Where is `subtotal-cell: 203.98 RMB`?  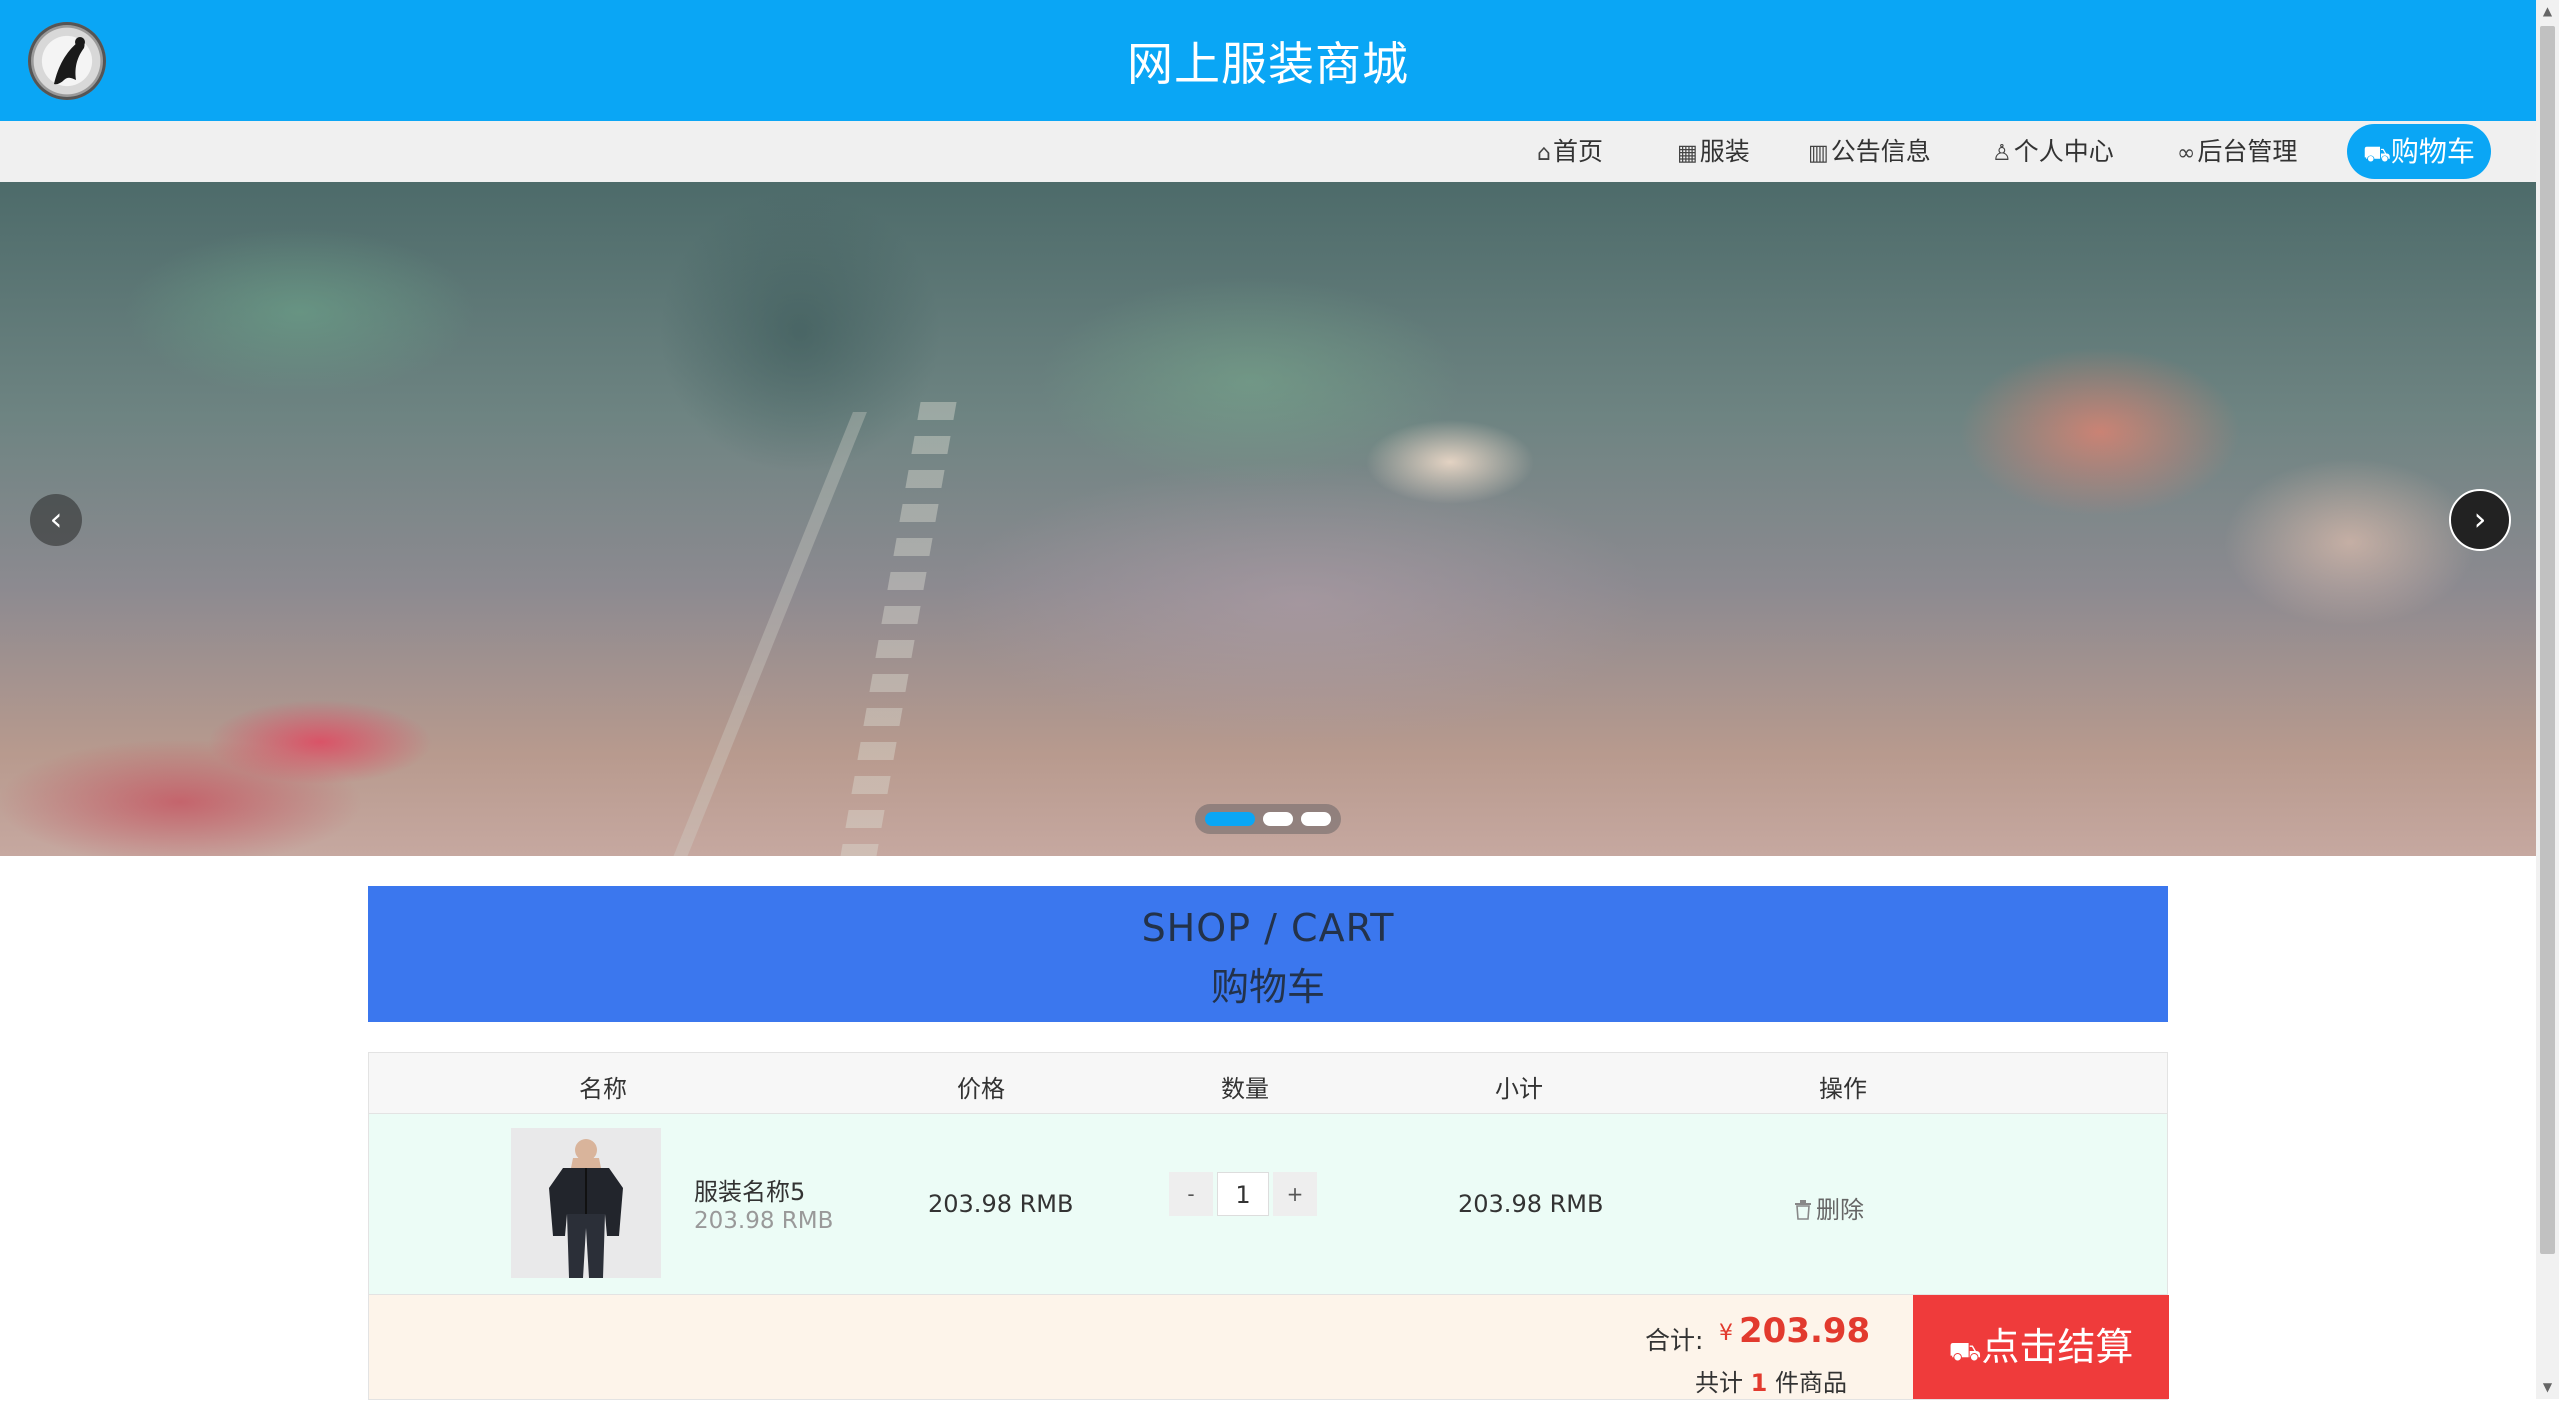 subtotal-cell: 203.98 RMB is located at coordinates (1531, 1204).